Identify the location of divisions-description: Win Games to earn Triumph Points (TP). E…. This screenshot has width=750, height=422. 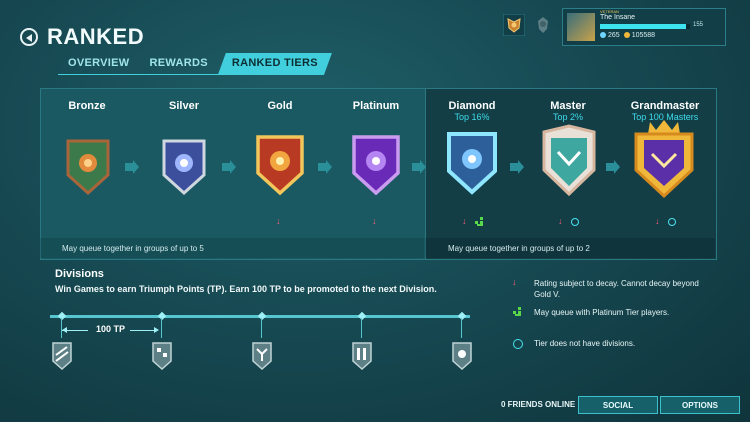
(246, 289).